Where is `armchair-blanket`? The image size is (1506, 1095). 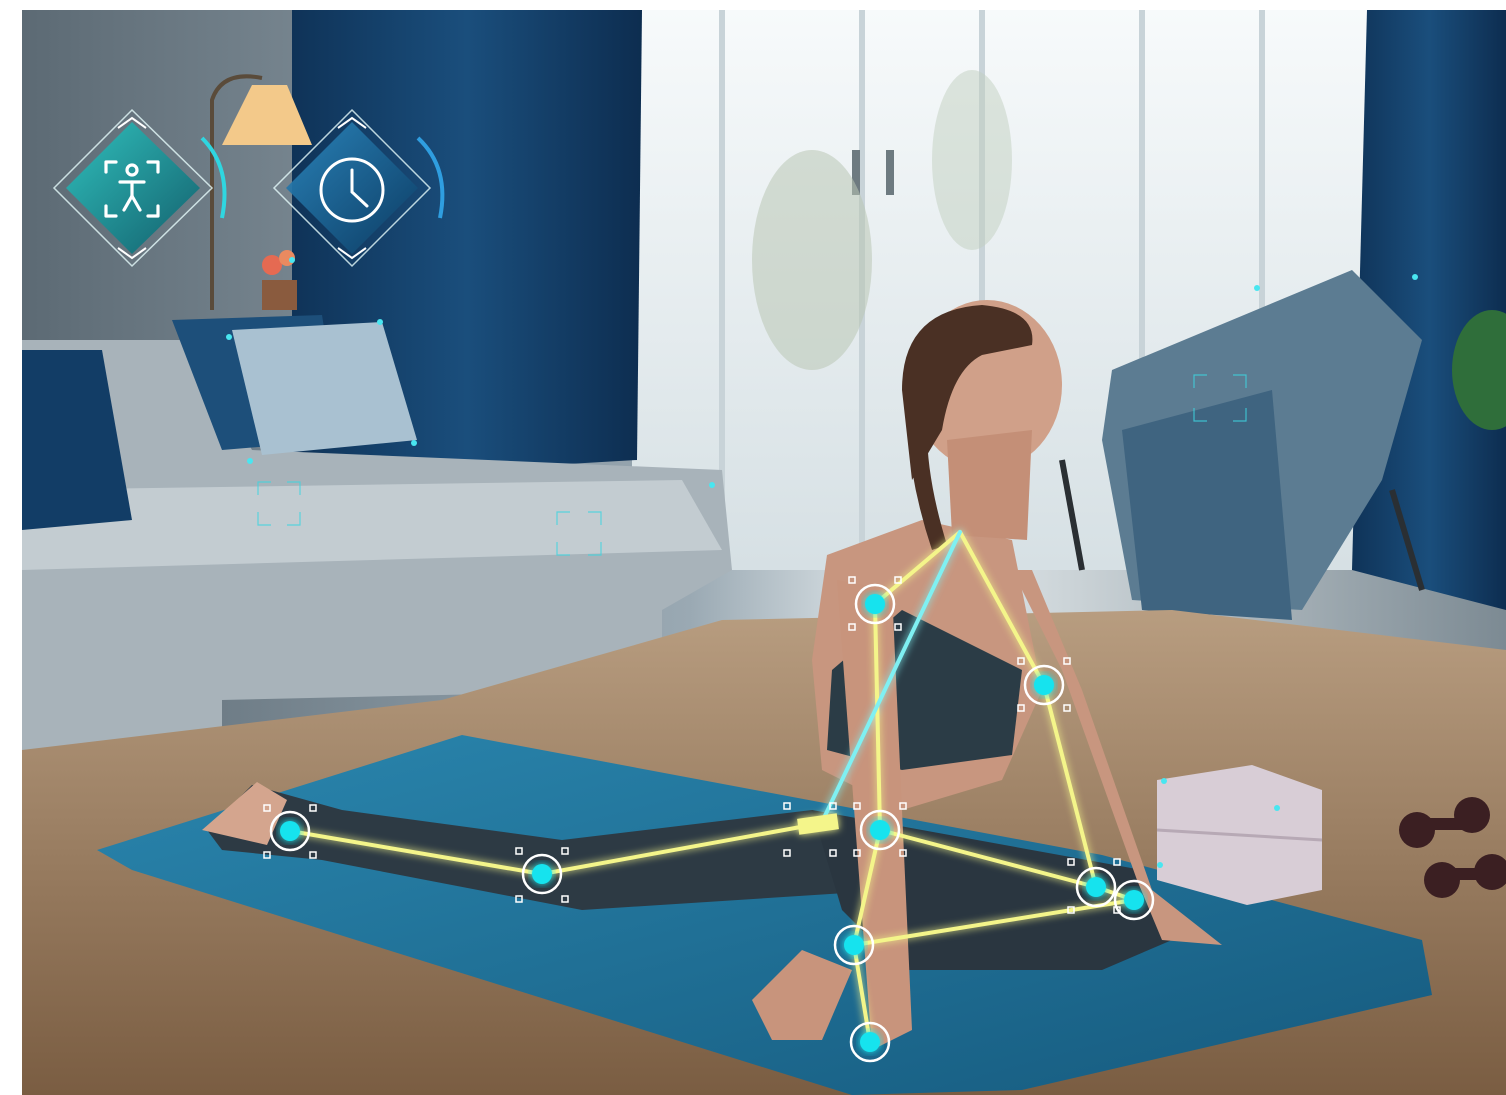
armchair-blanket is located at coordinates (1207, 505).